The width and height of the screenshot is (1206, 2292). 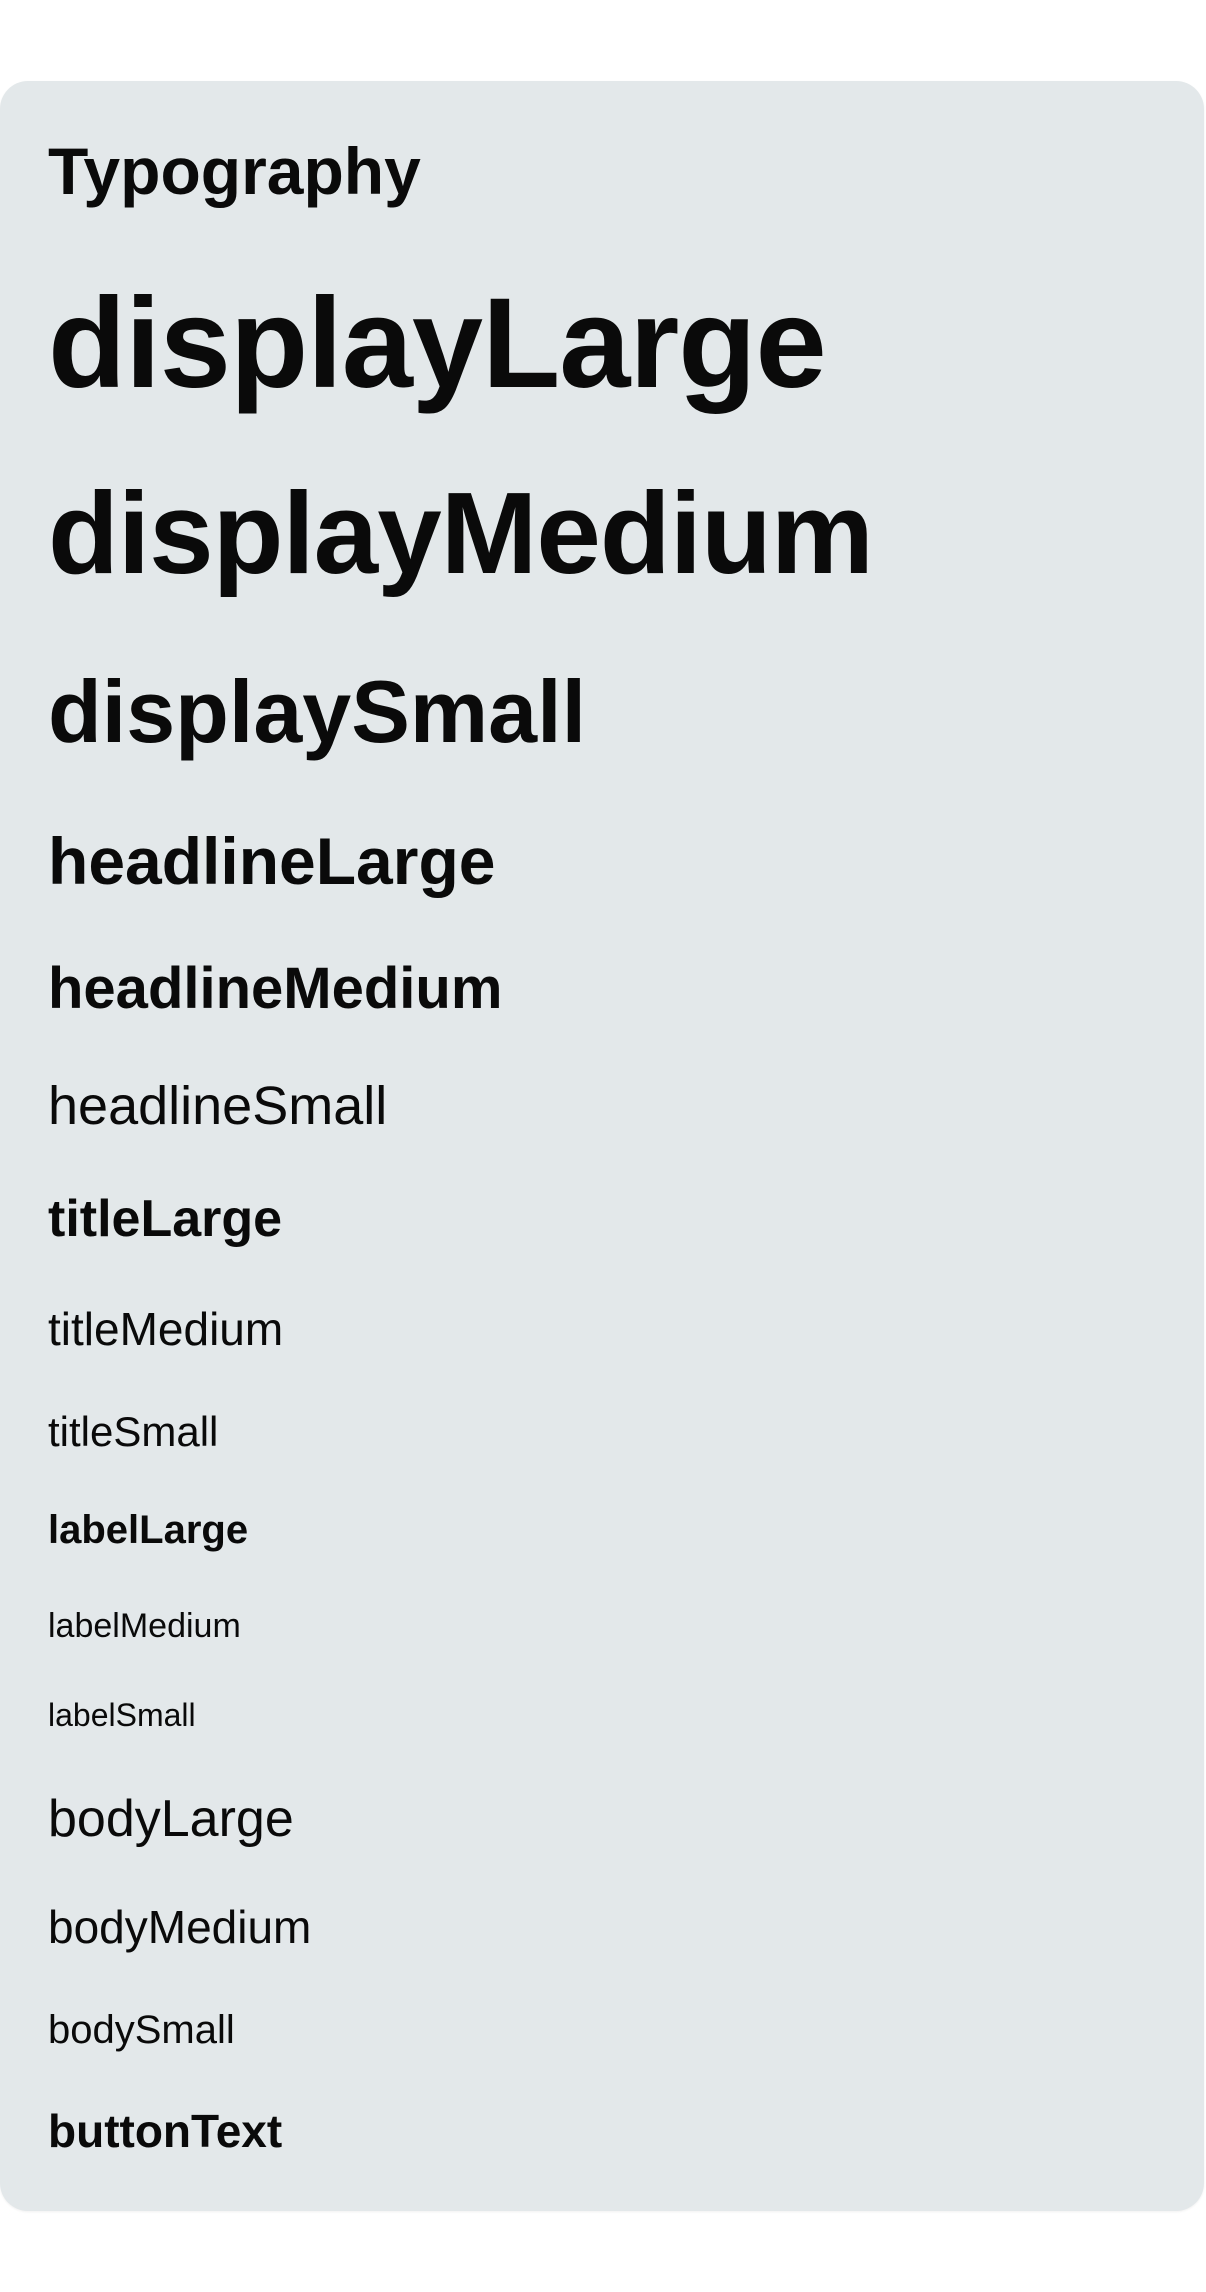 I want to click on sample-button-text: buttonText, so click(x=165, y=2131).